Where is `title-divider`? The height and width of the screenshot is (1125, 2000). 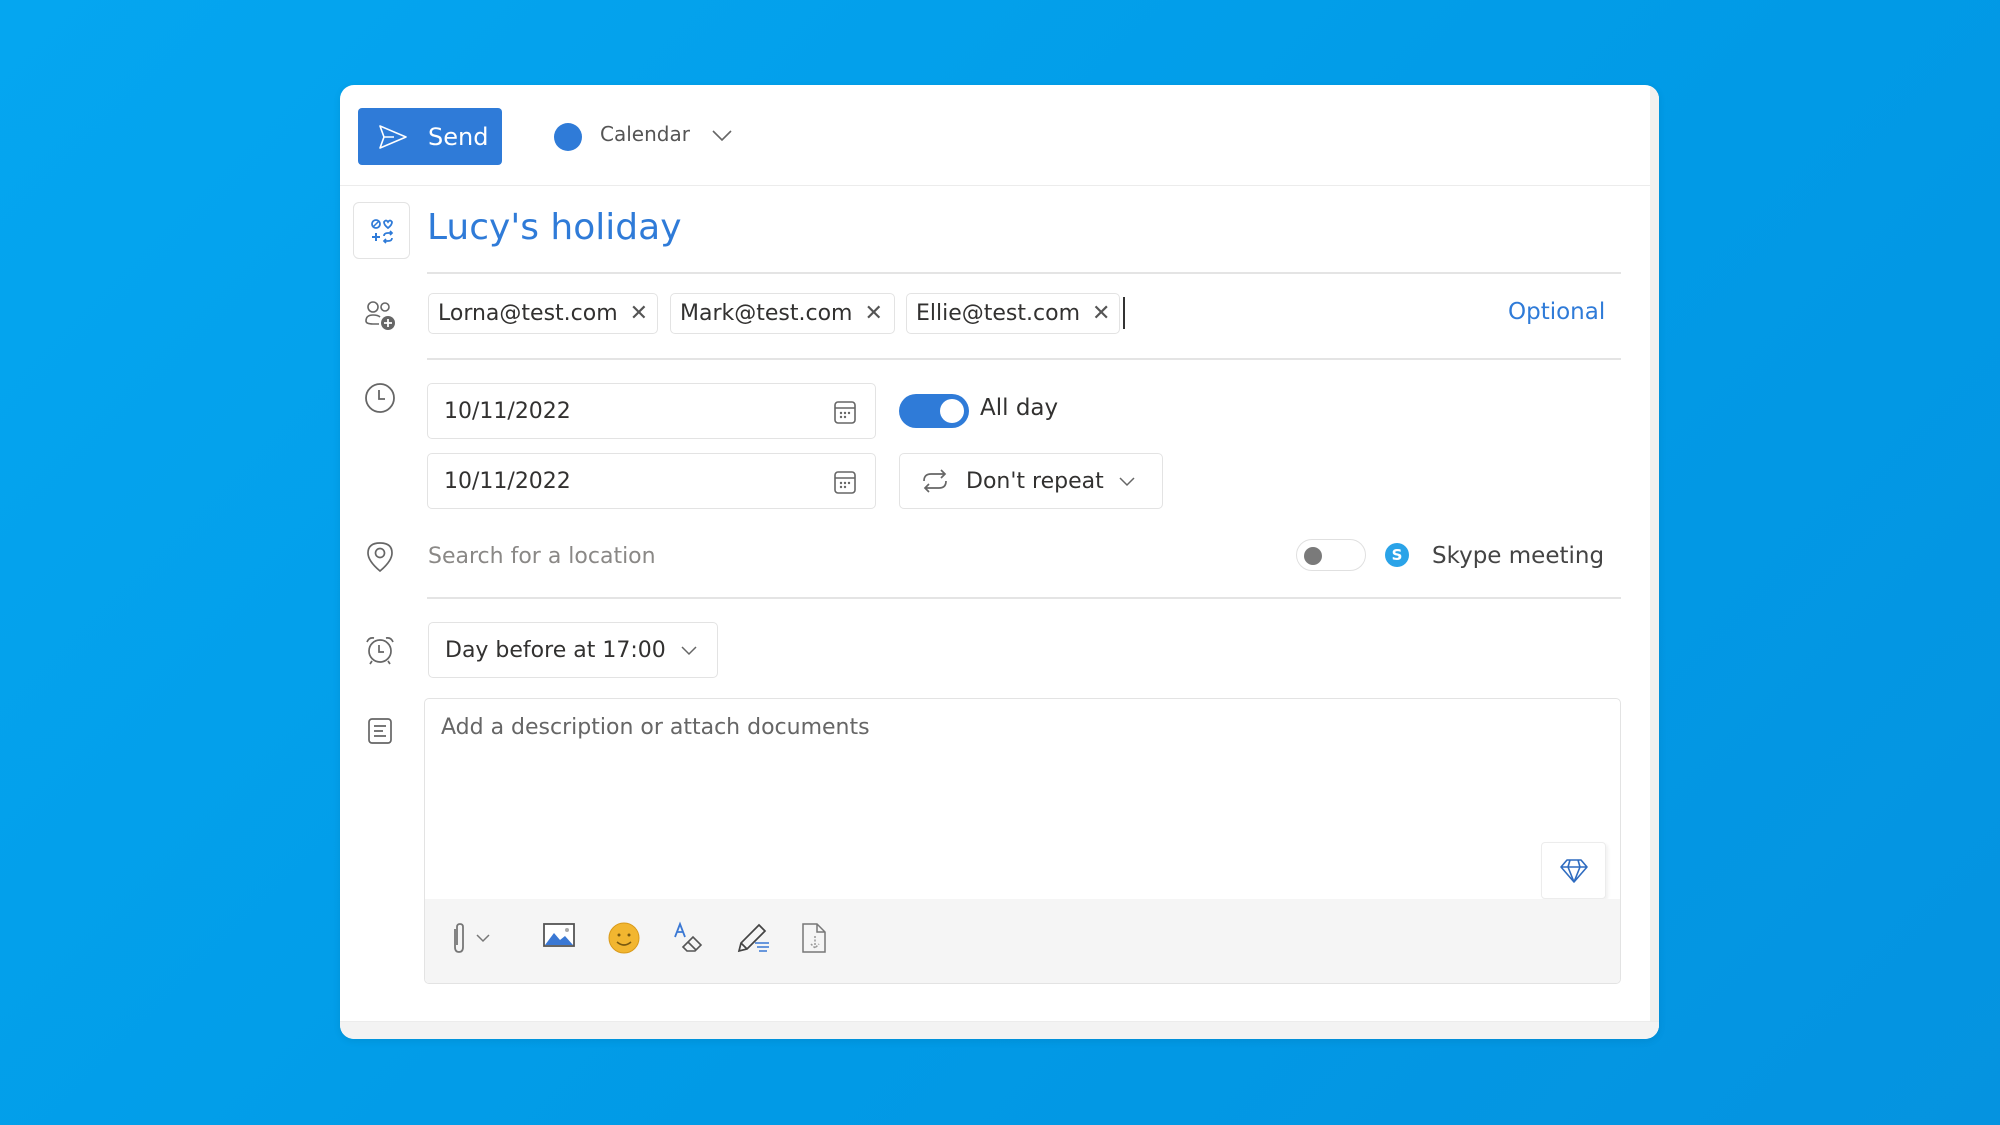
title-divider is located at coordinates (1024, 273).